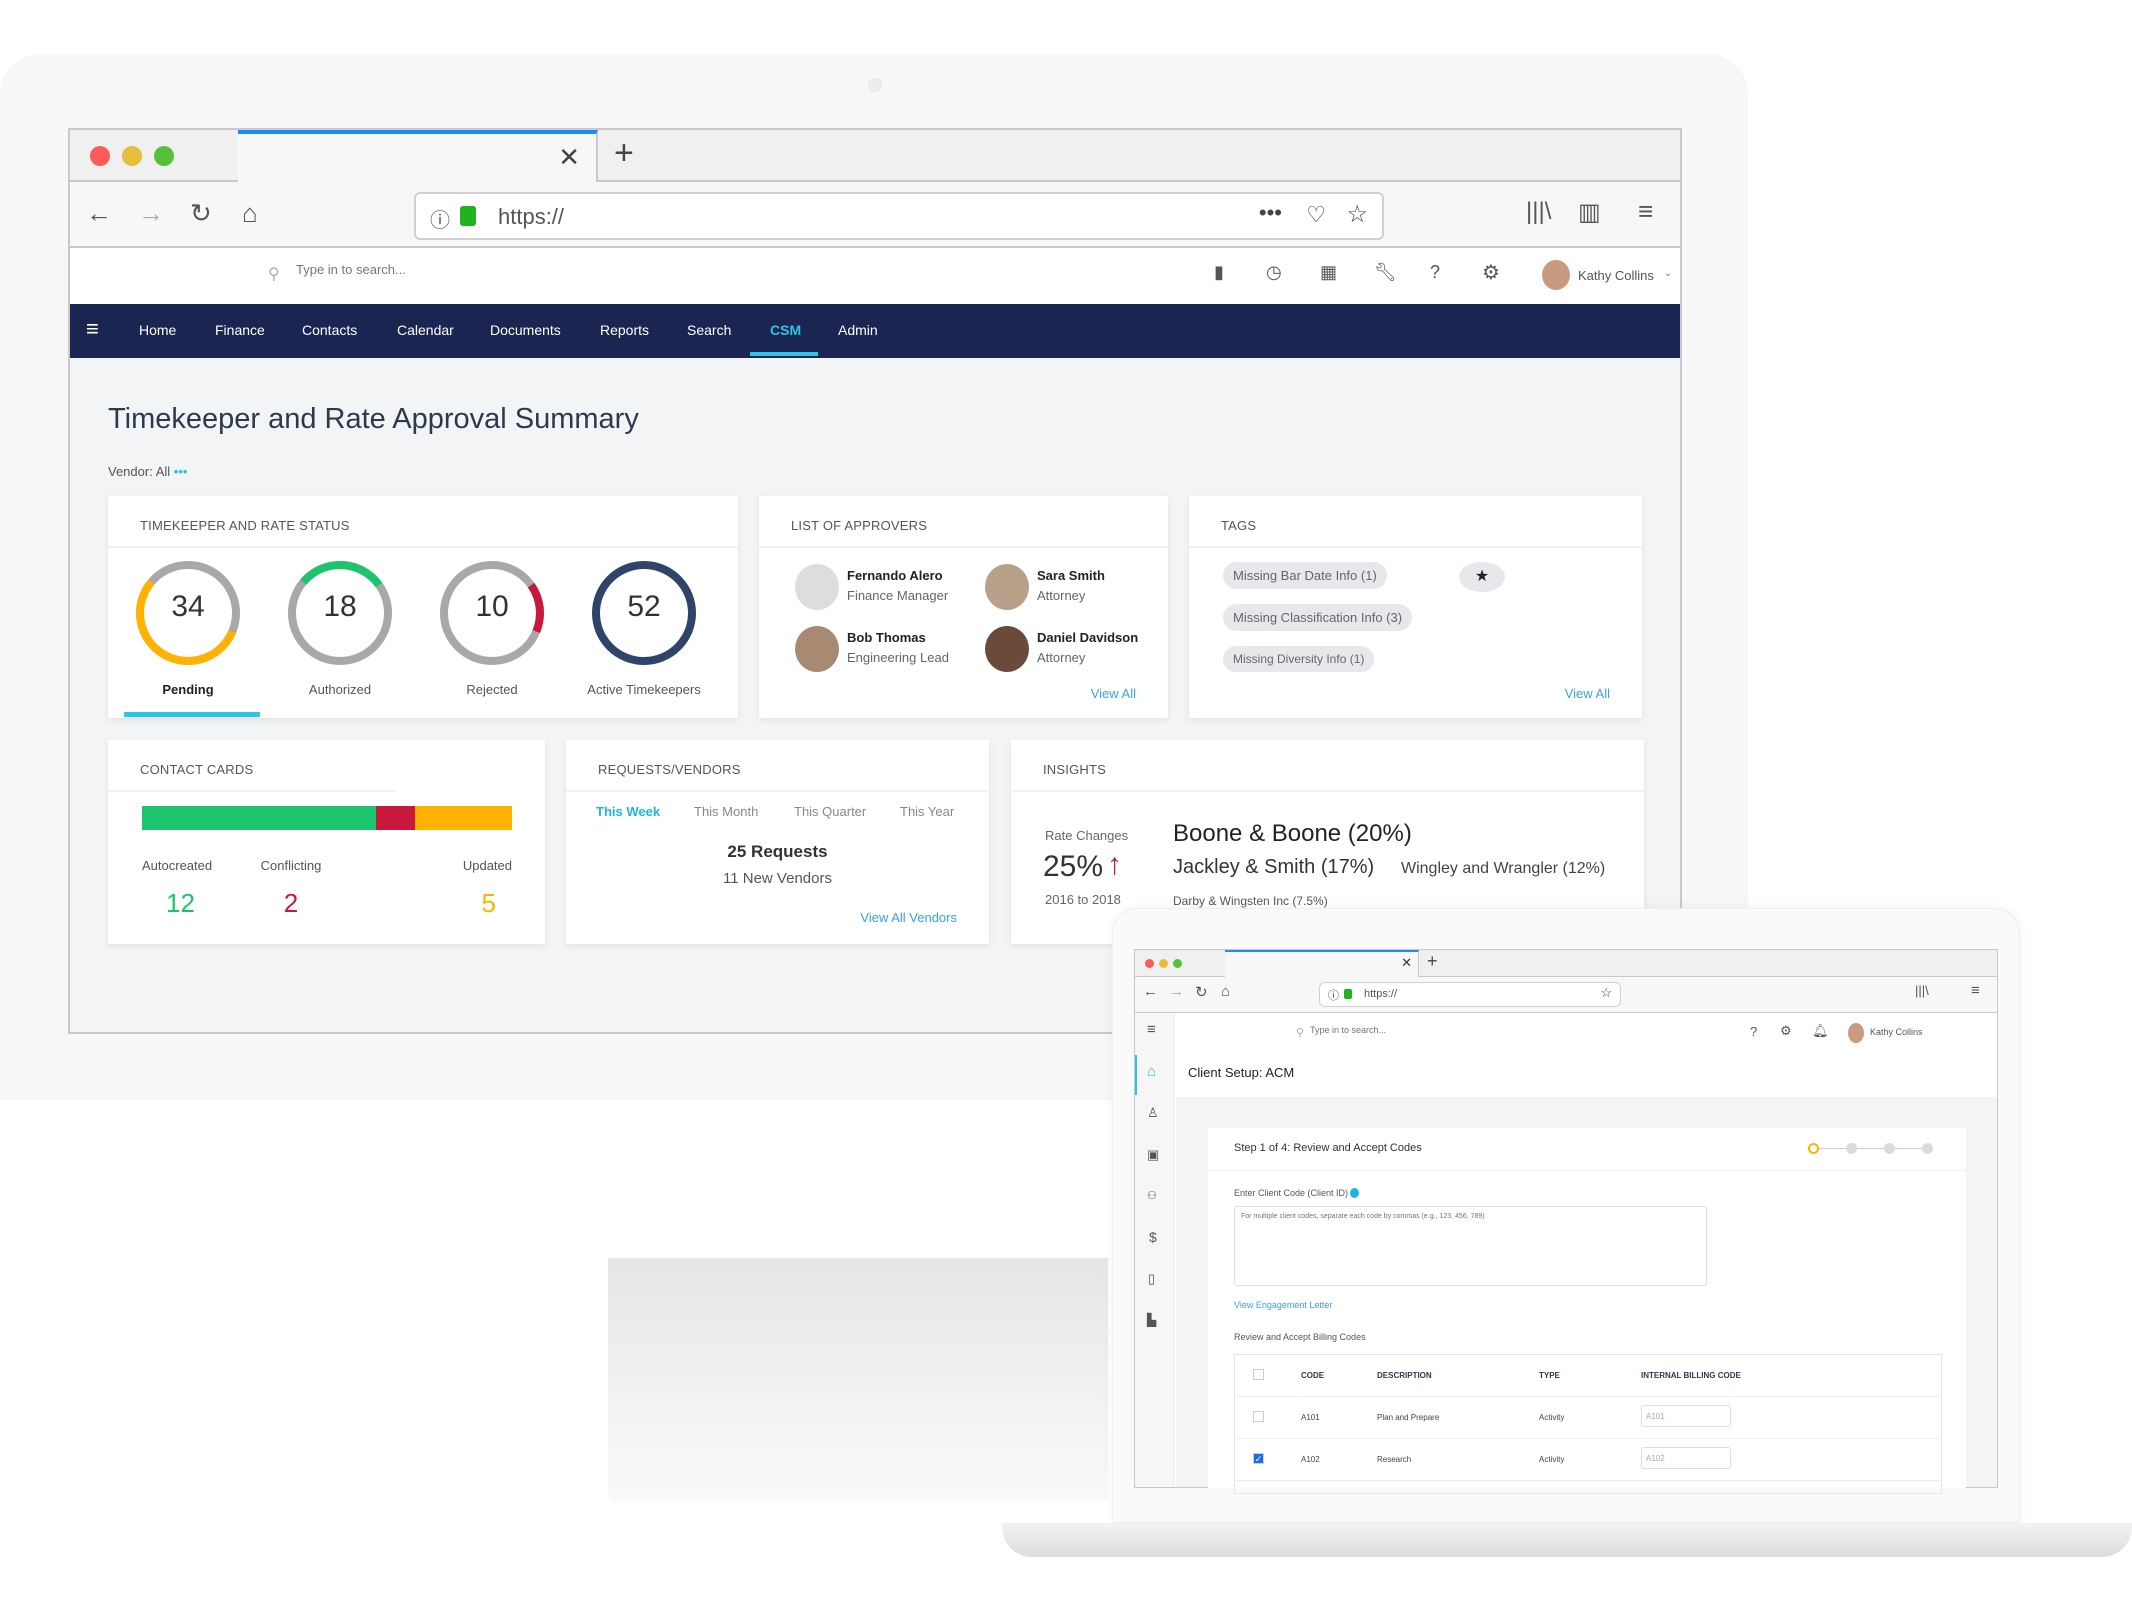 Image resolution: width=2132 pixels, height=1611 pixels. I want to click on star-icon: ★, so click(1482, 577).